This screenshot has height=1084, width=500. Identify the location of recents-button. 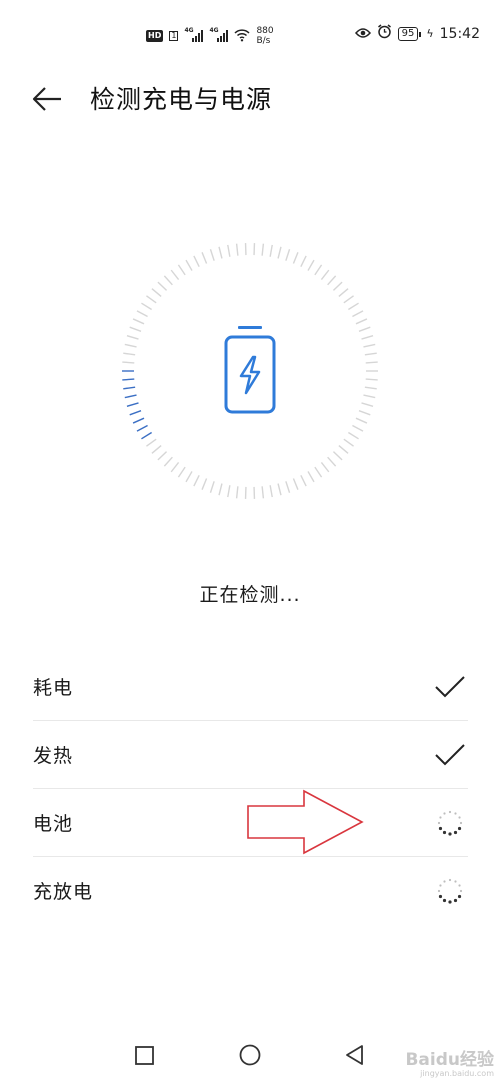
(144, 1055).